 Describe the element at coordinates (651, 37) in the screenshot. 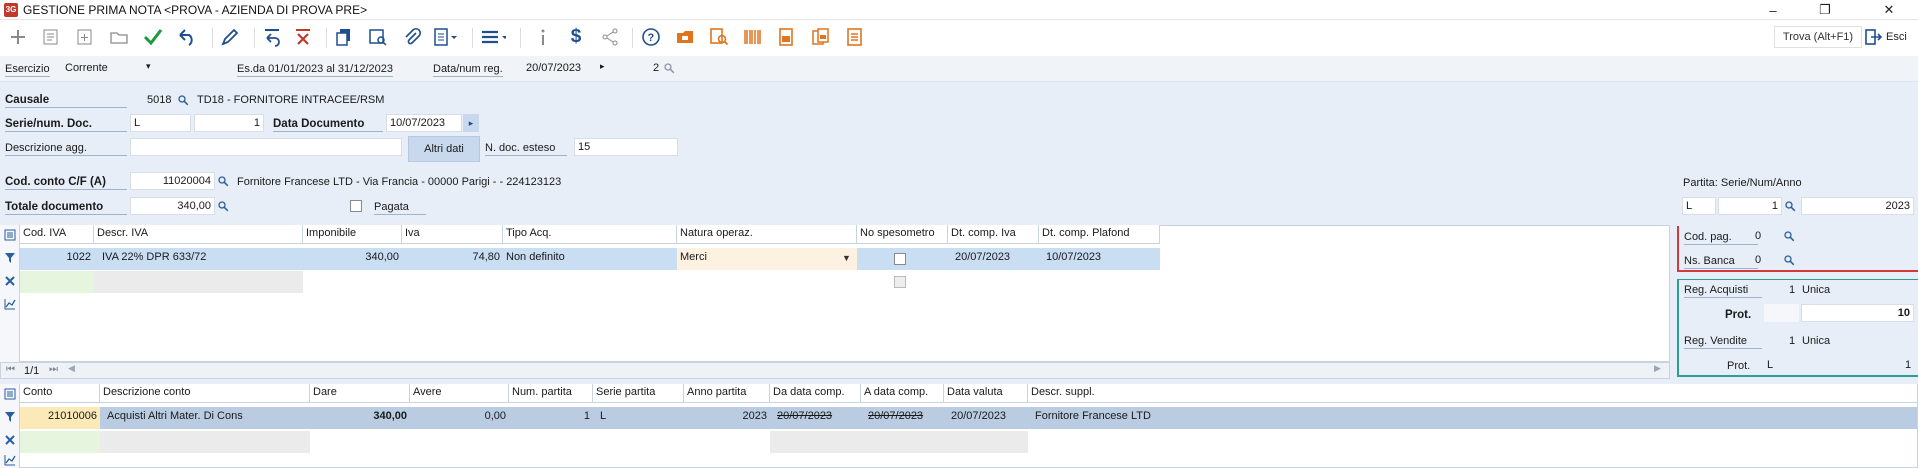

I see `help-icon: ?` at that location.